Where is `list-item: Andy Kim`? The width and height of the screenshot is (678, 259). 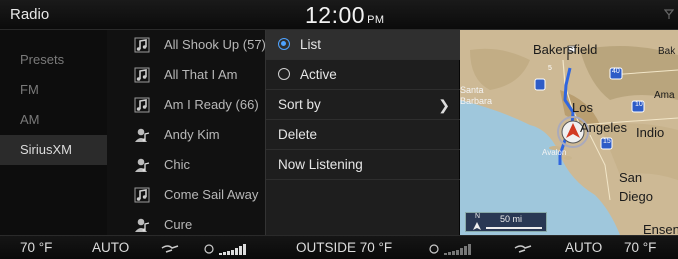
list-item: Andy Kim is located at coordinates (187, 135).